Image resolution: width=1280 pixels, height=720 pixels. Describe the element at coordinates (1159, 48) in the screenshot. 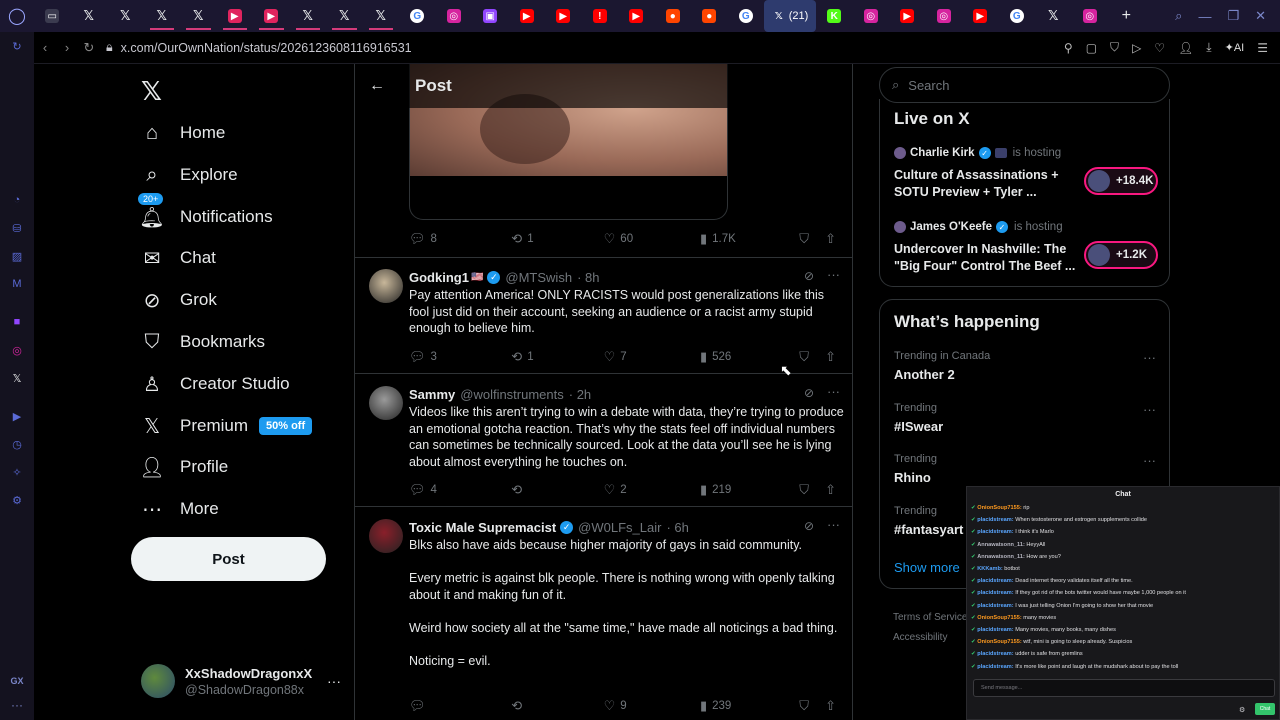

I see `heart-icon: ♡` at that location.